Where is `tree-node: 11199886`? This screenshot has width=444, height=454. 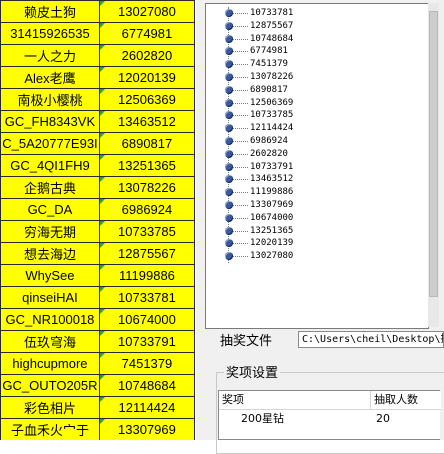
tree-node: 11199886 is located at coordinates (259, 192).